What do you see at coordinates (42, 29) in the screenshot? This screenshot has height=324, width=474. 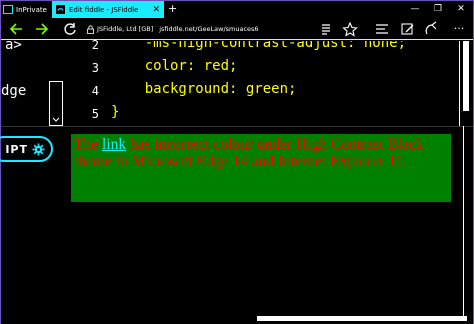 I see `forward-icon` at bounding box center [42, 29].